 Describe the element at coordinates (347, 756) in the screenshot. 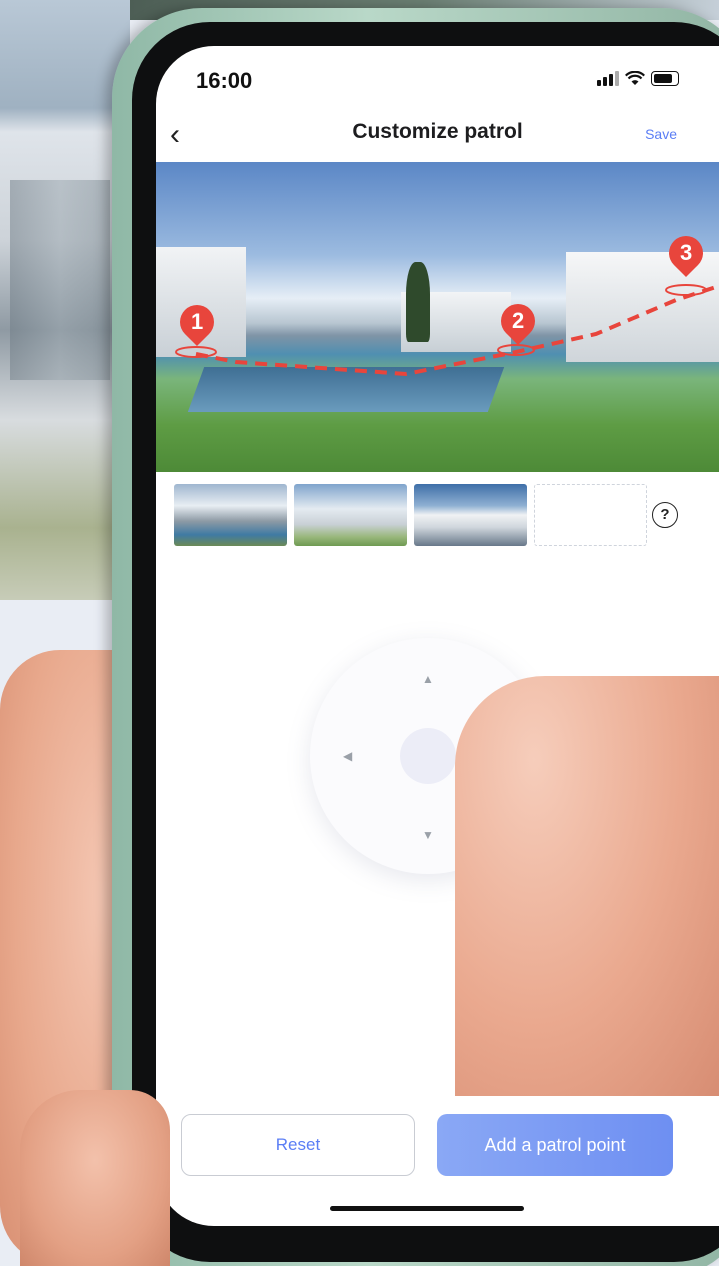

I see `arrow-left-icon: ◀` at that location.